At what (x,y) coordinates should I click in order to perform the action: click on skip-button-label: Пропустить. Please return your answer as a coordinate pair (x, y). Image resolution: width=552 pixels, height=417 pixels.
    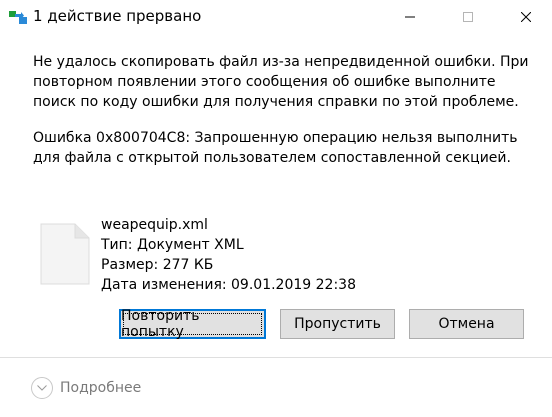
    Looking at the image, I should click on (337, 324).